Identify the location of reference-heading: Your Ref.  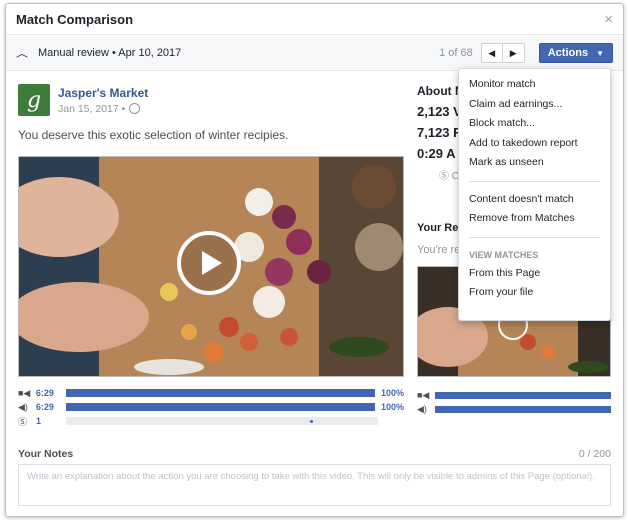
(440, 228).